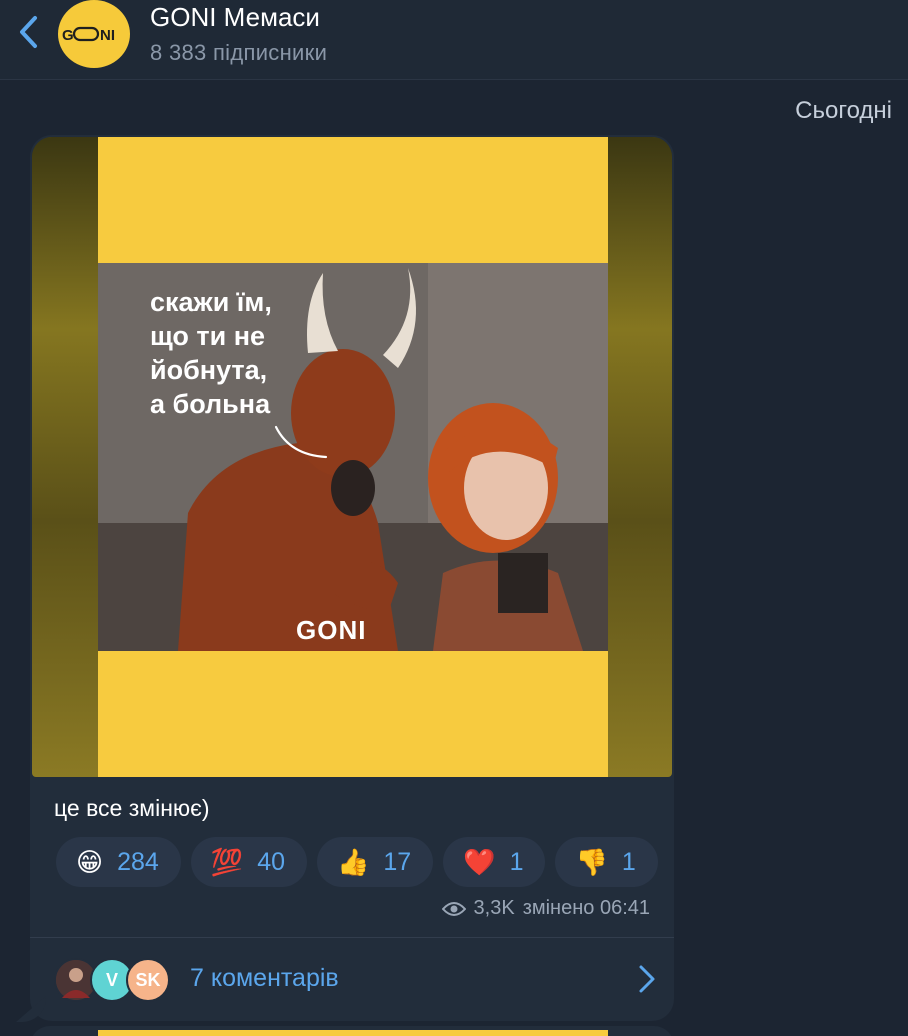 Image resolution: width=908 pixels, height=1036 pixels. What do you see at coordinates (375, 862) in the screenshot?
I see `reaction-thumbs-up: 👍 17` at bounding box center [375, 862].